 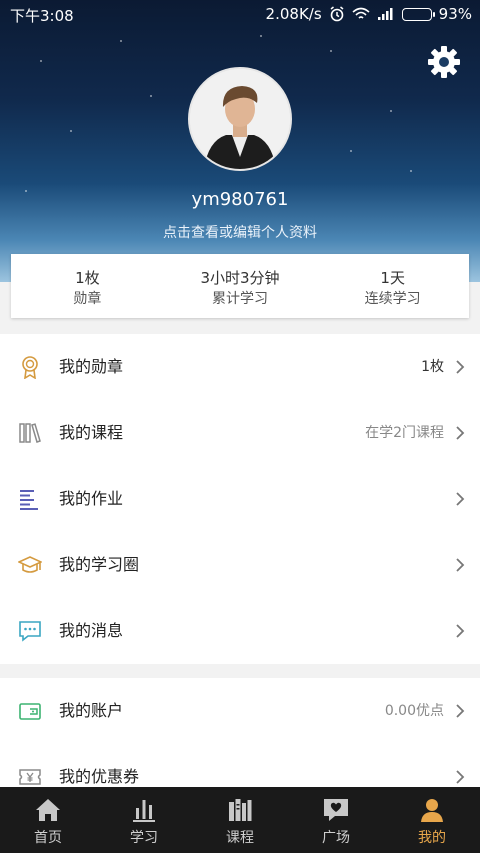 What do you see at coordinates (337, 14) in the screenshot?
I see `alarm-icon` at bounding box center [337, 14].